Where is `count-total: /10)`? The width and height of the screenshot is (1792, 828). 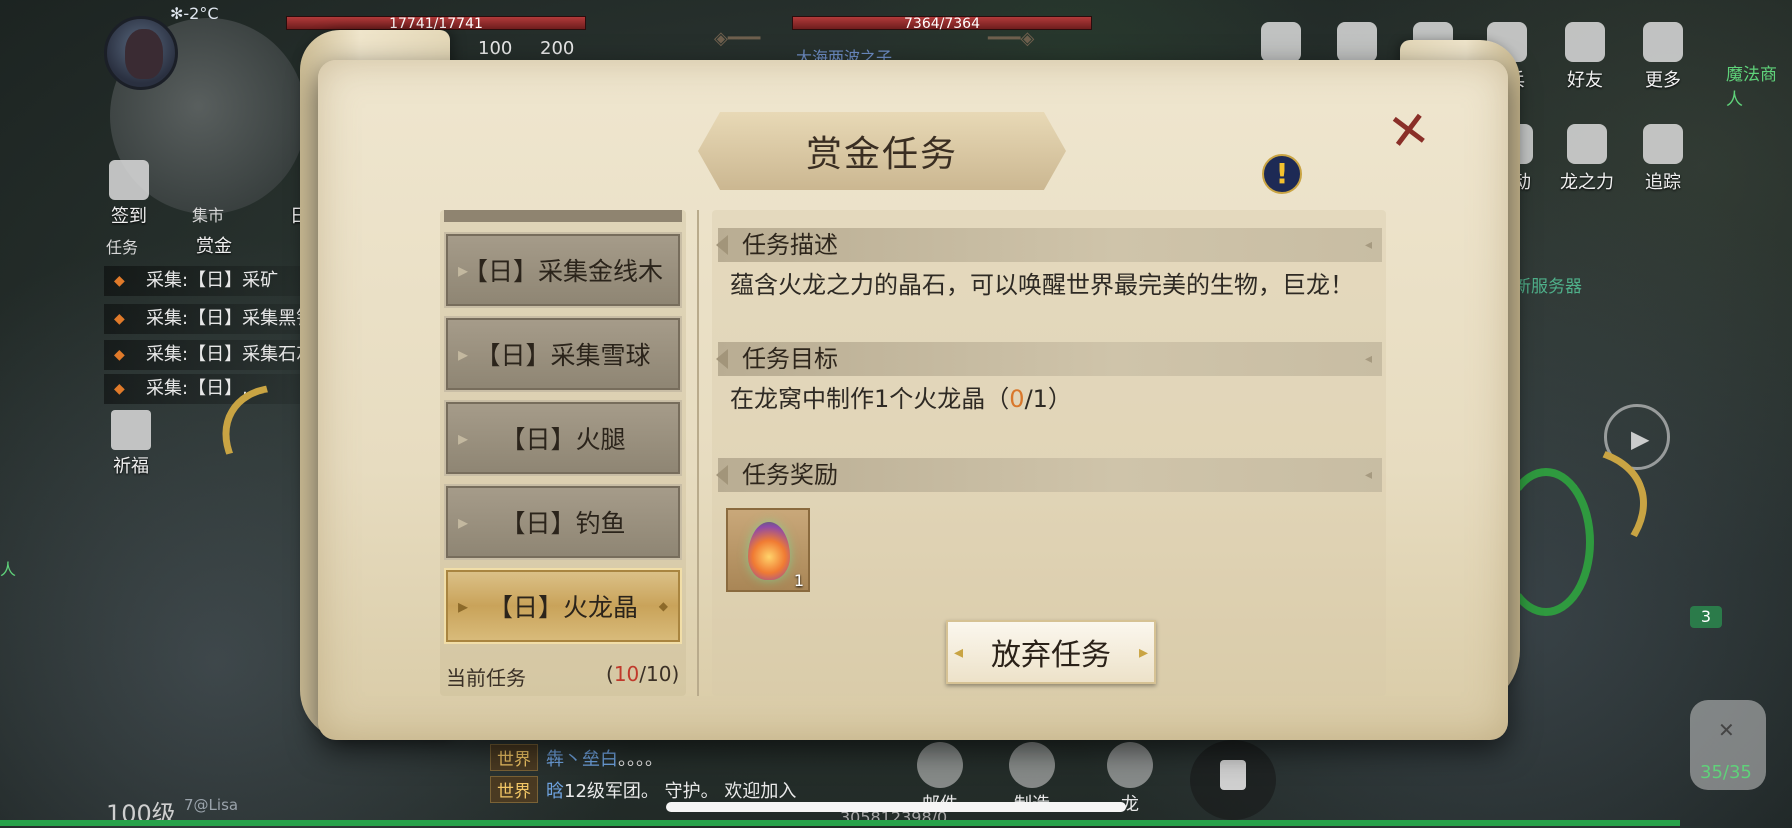
count-total: /10) is located at coordinates (659, 674).